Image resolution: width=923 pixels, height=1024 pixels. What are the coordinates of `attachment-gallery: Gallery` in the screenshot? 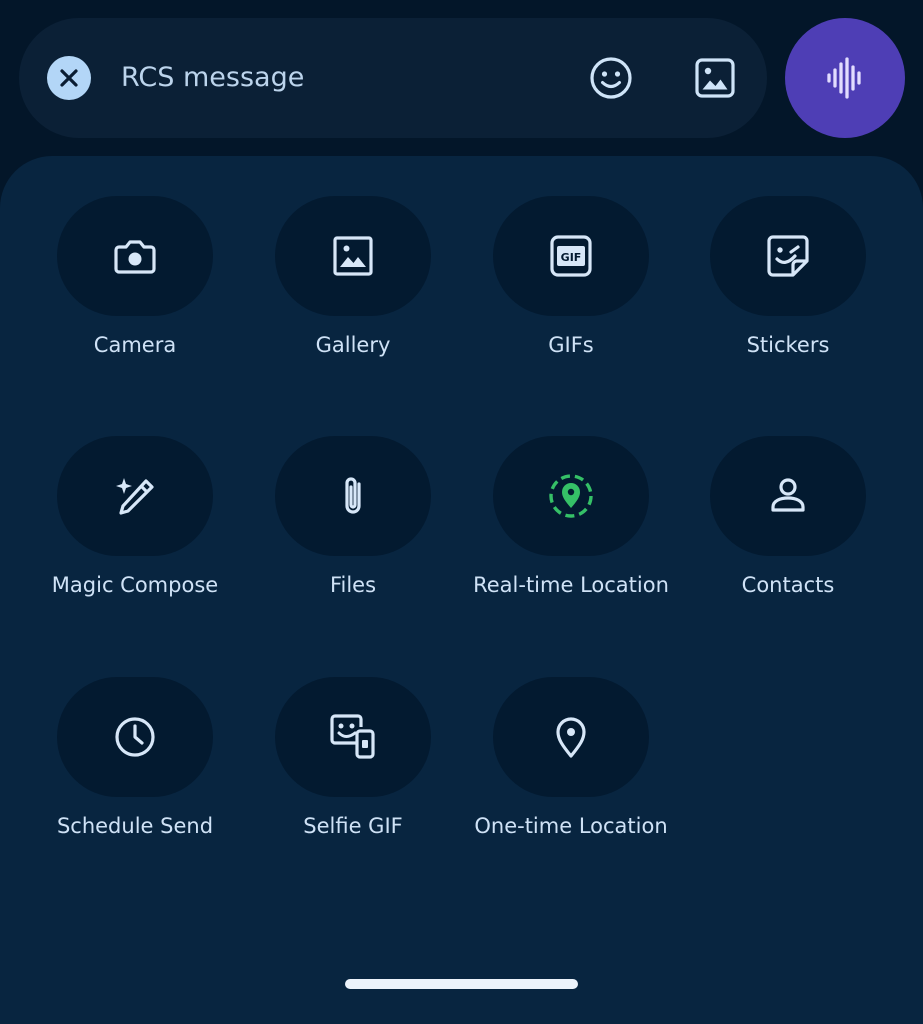 It's located at (353, 296).